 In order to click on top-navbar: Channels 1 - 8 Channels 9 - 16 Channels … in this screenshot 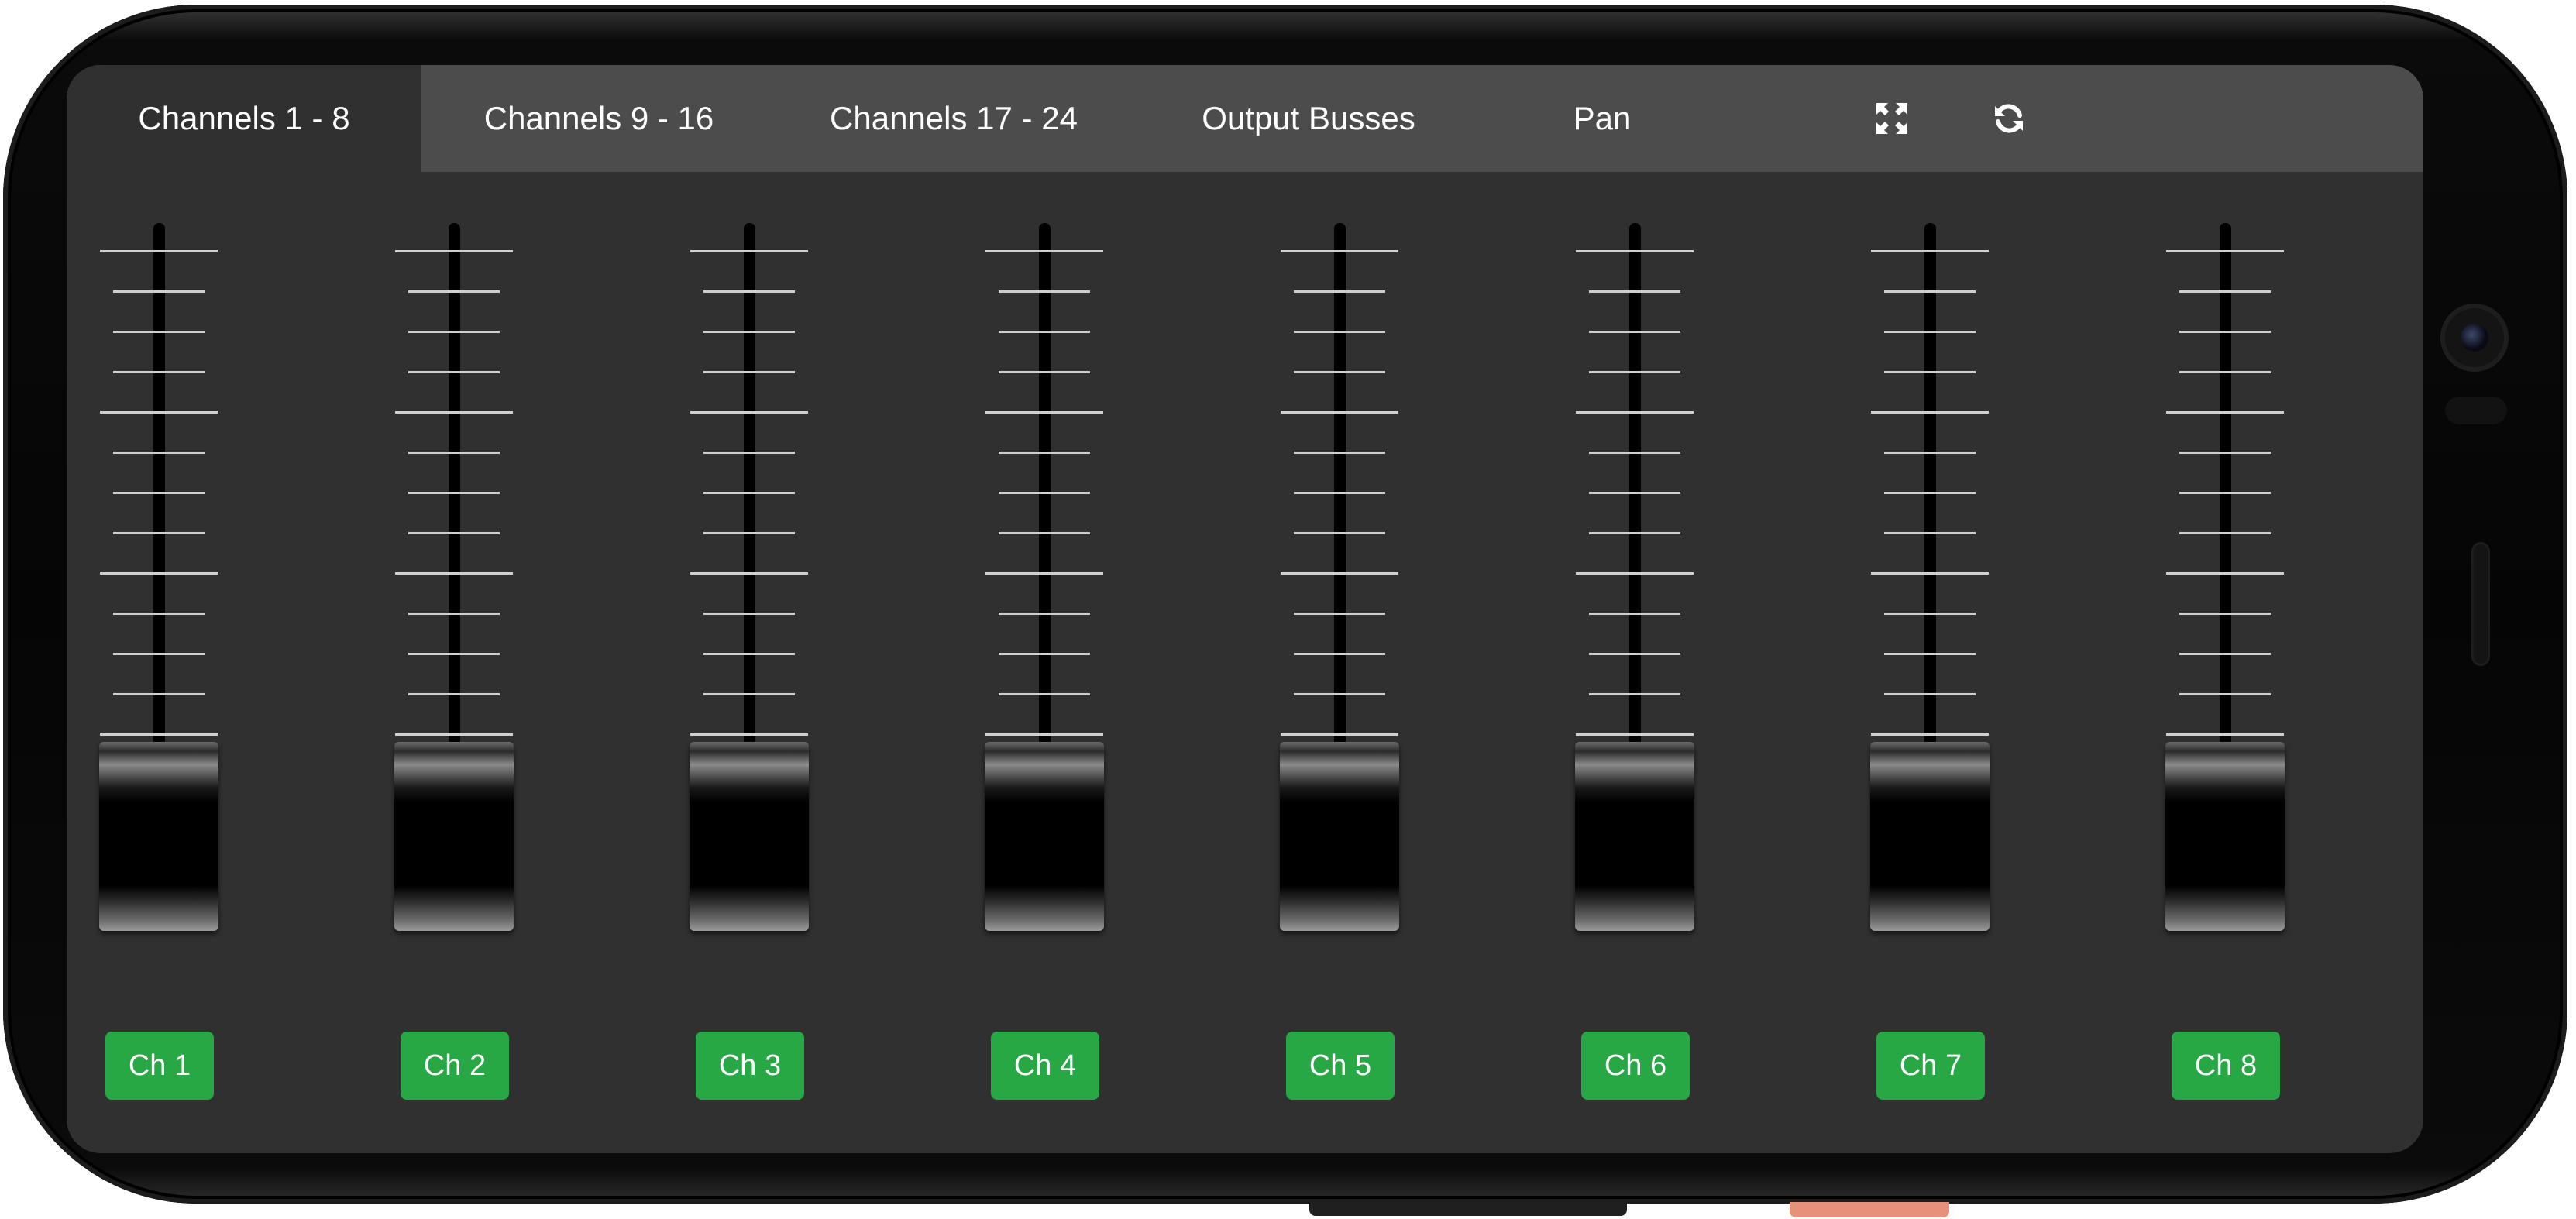, I will do `click(1245, 118)`.